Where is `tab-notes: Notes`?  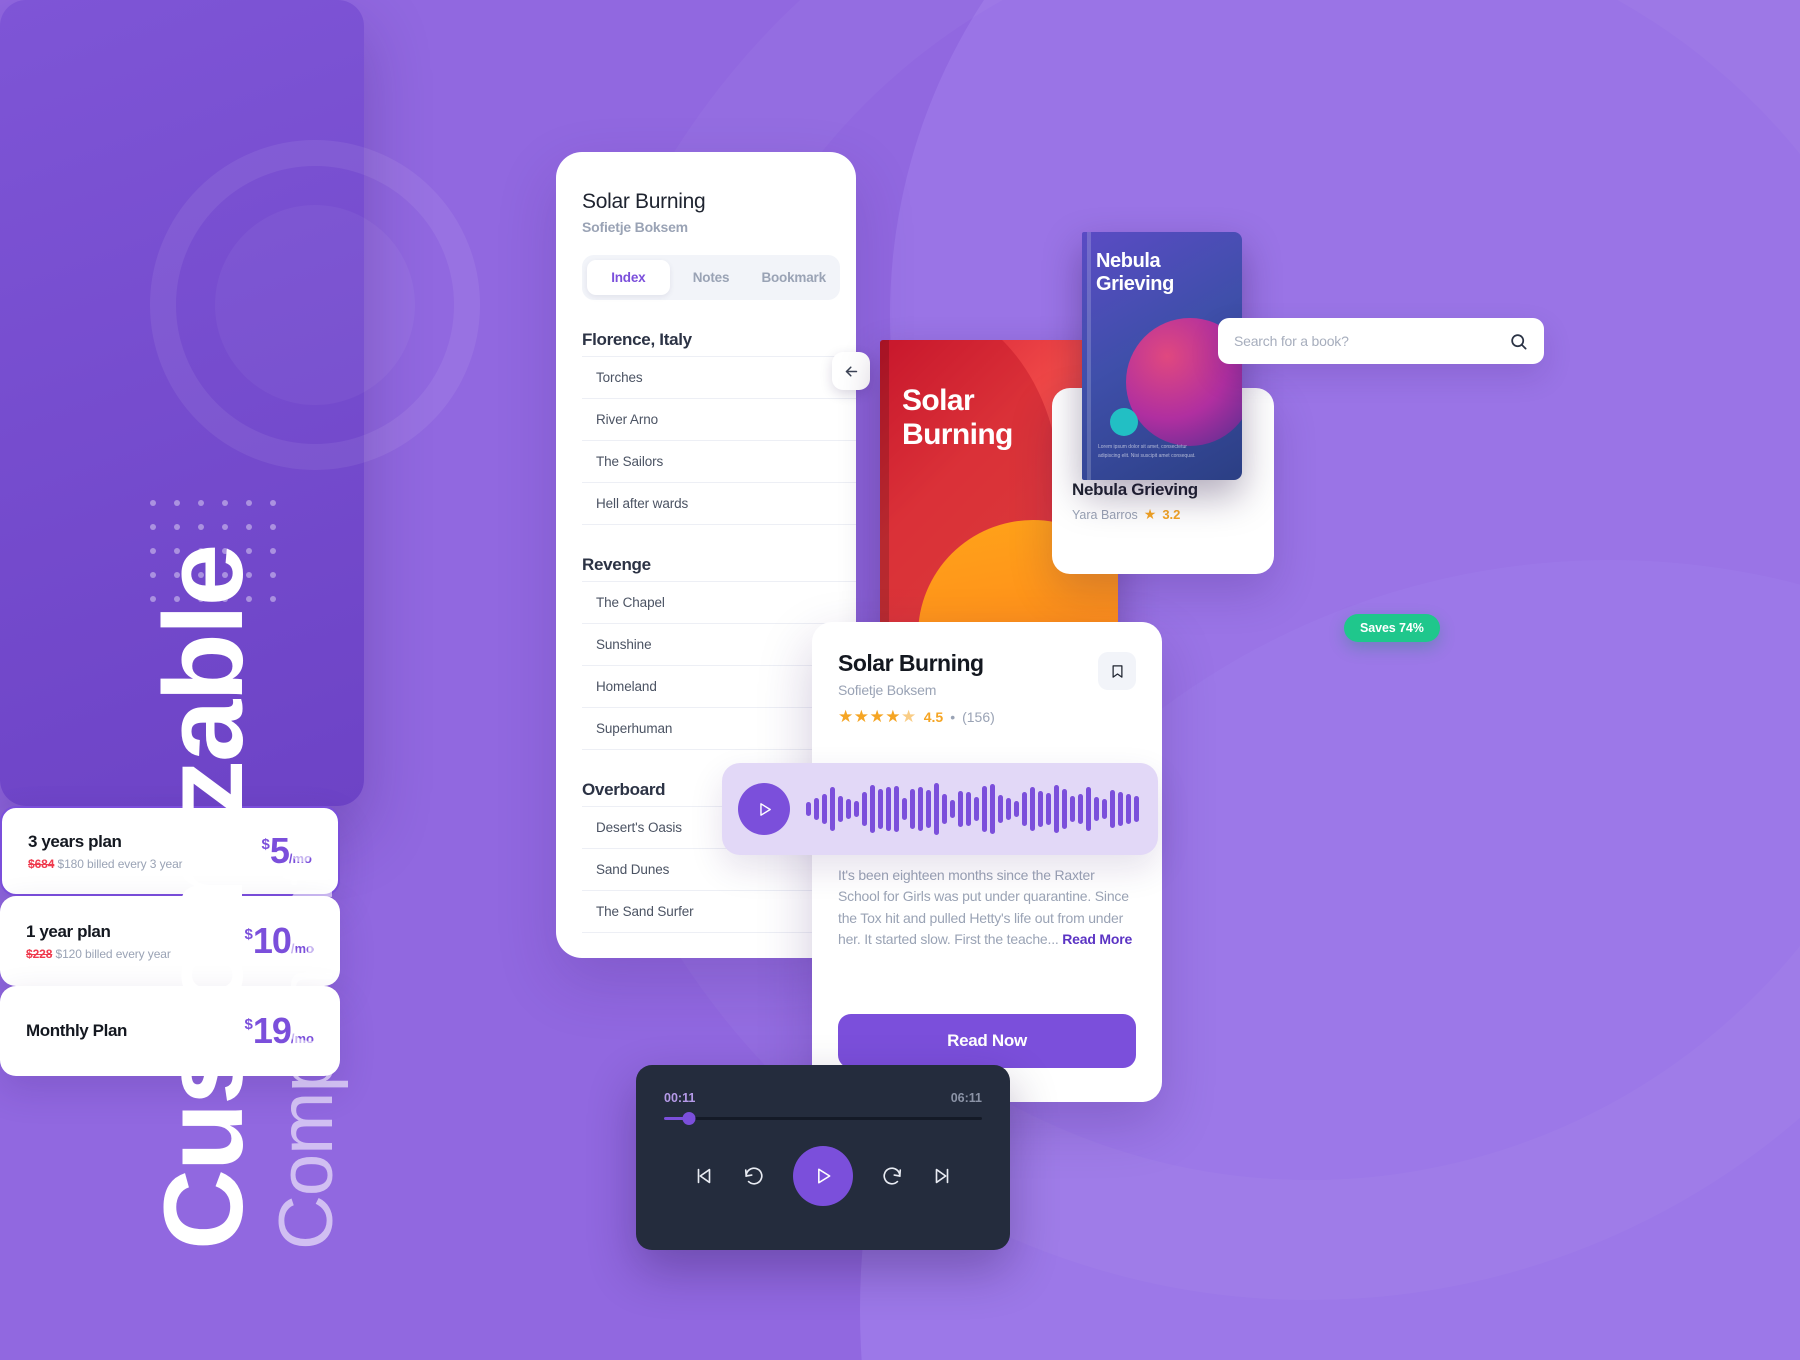
tab-notes: Notes is located at coordinates (711, 277).